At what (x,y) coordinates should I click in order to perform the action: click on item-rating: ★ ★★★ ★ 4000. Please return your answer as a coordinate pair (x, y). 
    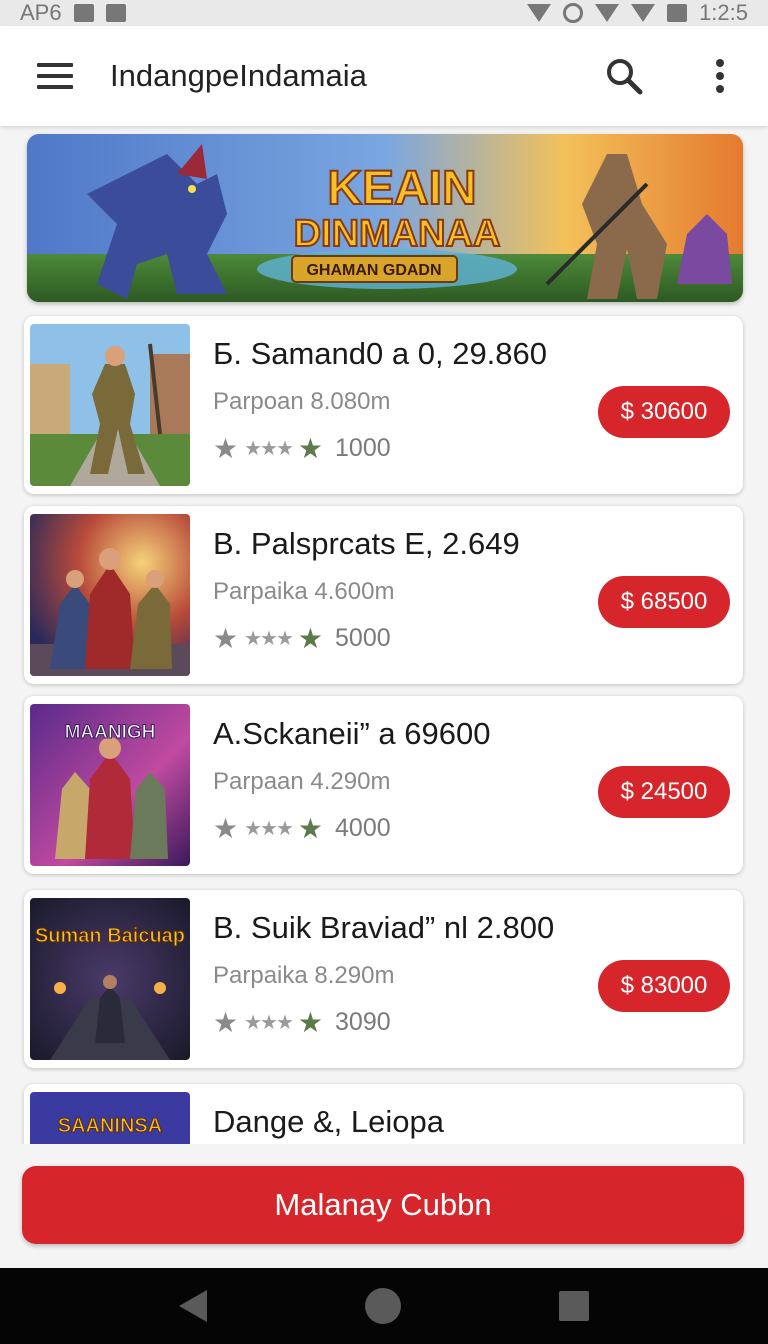
    Looking at the image, I should click on (302, 828).